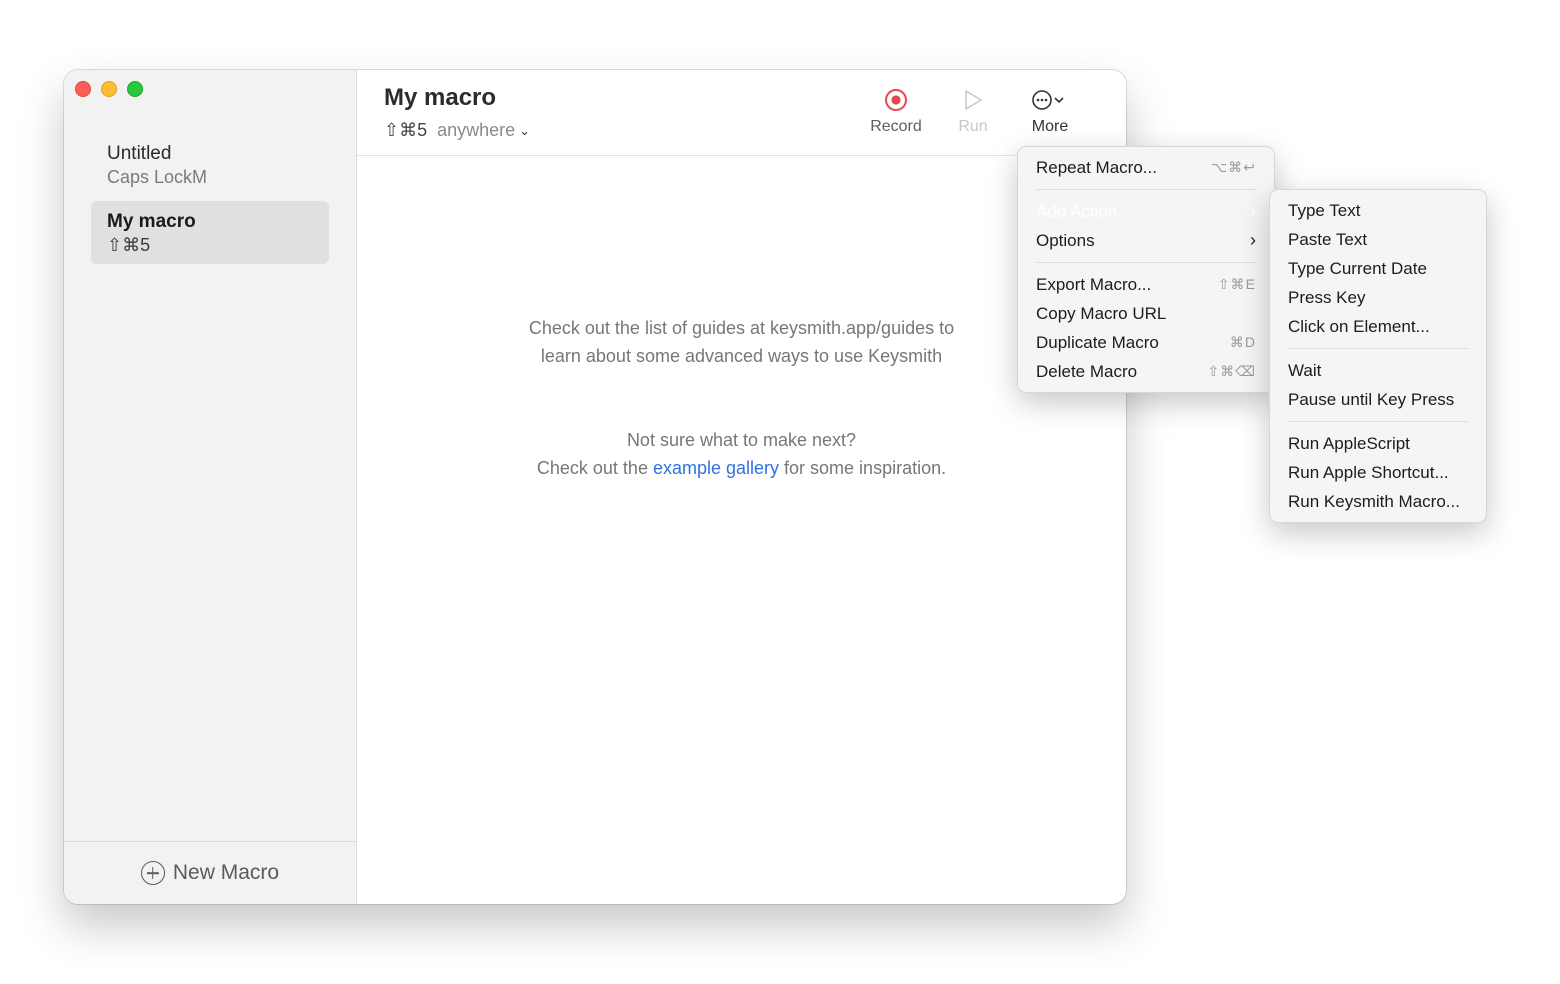  I want to click on example-gallery-link: example gallery, so click(716, 468).